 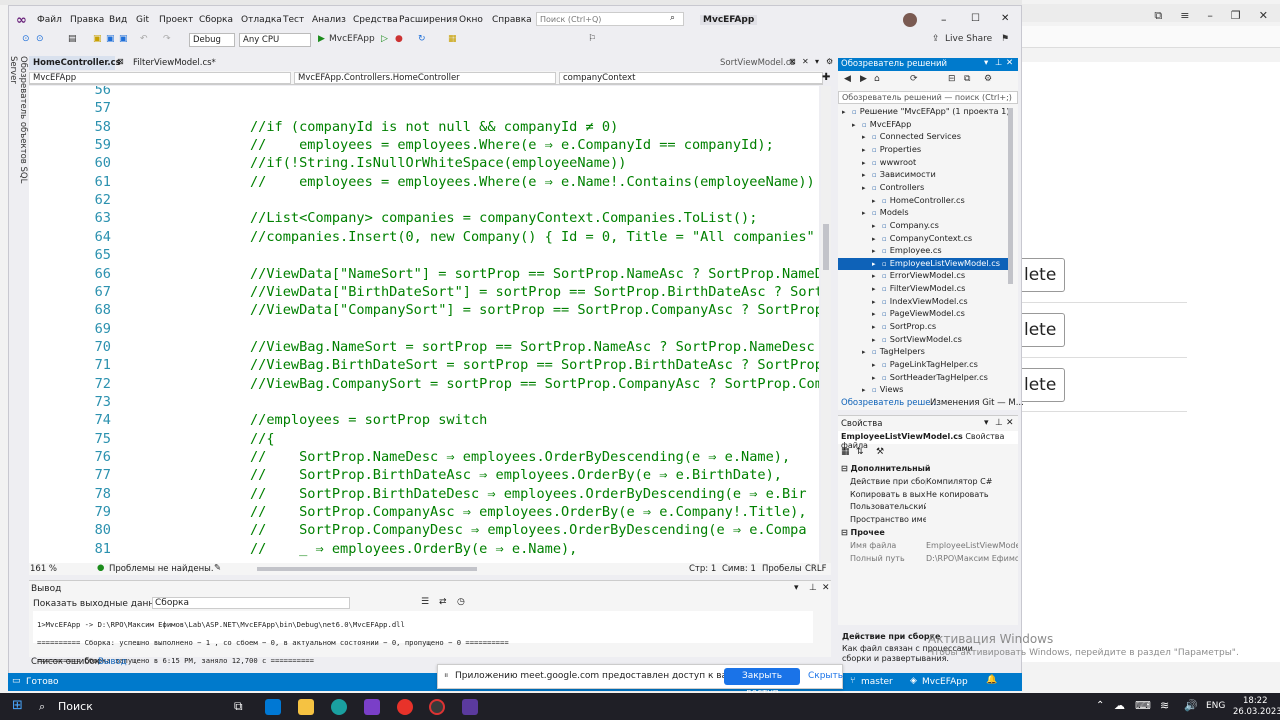 I want to click on menu-test: Тест, so click(x=293, y=20).